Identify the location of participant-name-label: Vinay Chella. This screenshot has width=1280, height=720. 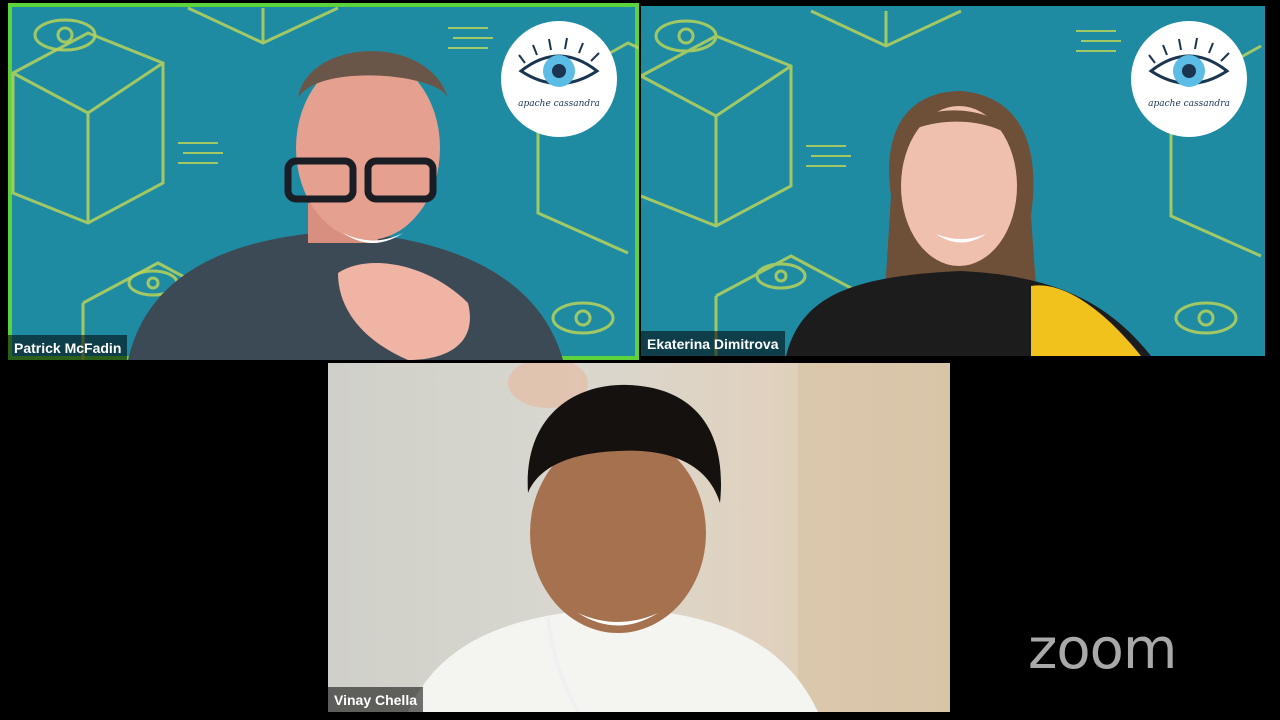
(376, 699).